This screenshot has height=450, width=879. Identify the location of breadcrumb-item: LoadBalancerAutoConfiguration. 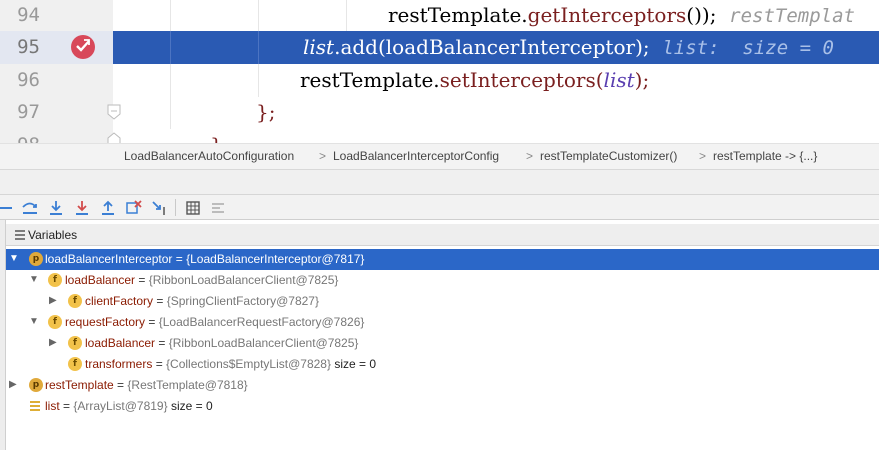
(209, 156).